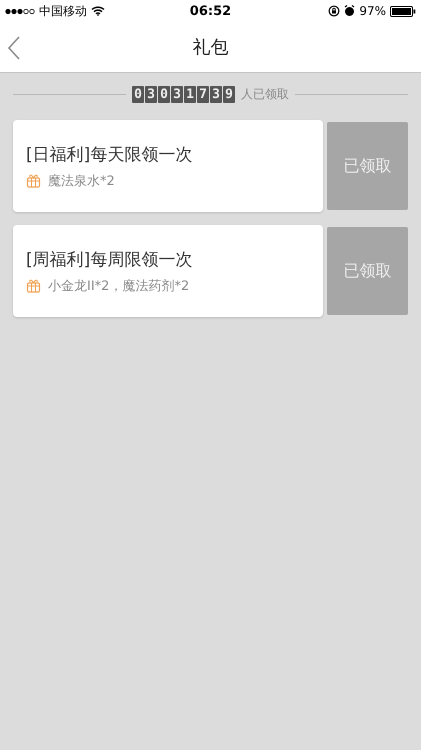  I want to click on signal-icon, so click(20, 11).